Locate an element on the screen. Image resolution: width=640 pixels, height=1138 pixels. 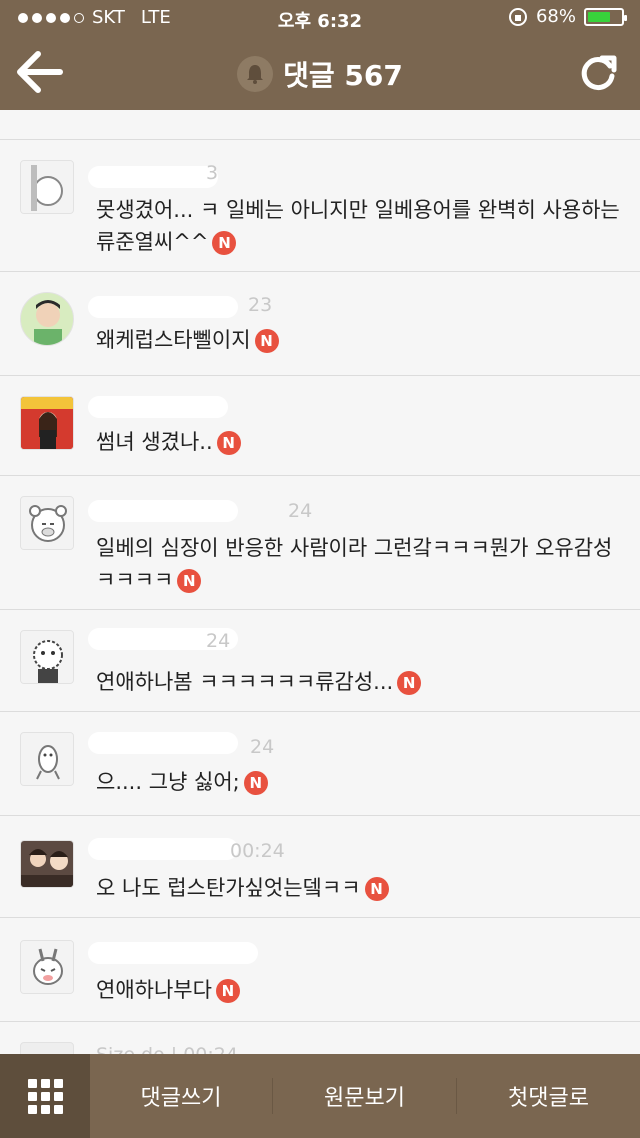
nav-bar: 댓글 567 is located at coordinates (320, 73).